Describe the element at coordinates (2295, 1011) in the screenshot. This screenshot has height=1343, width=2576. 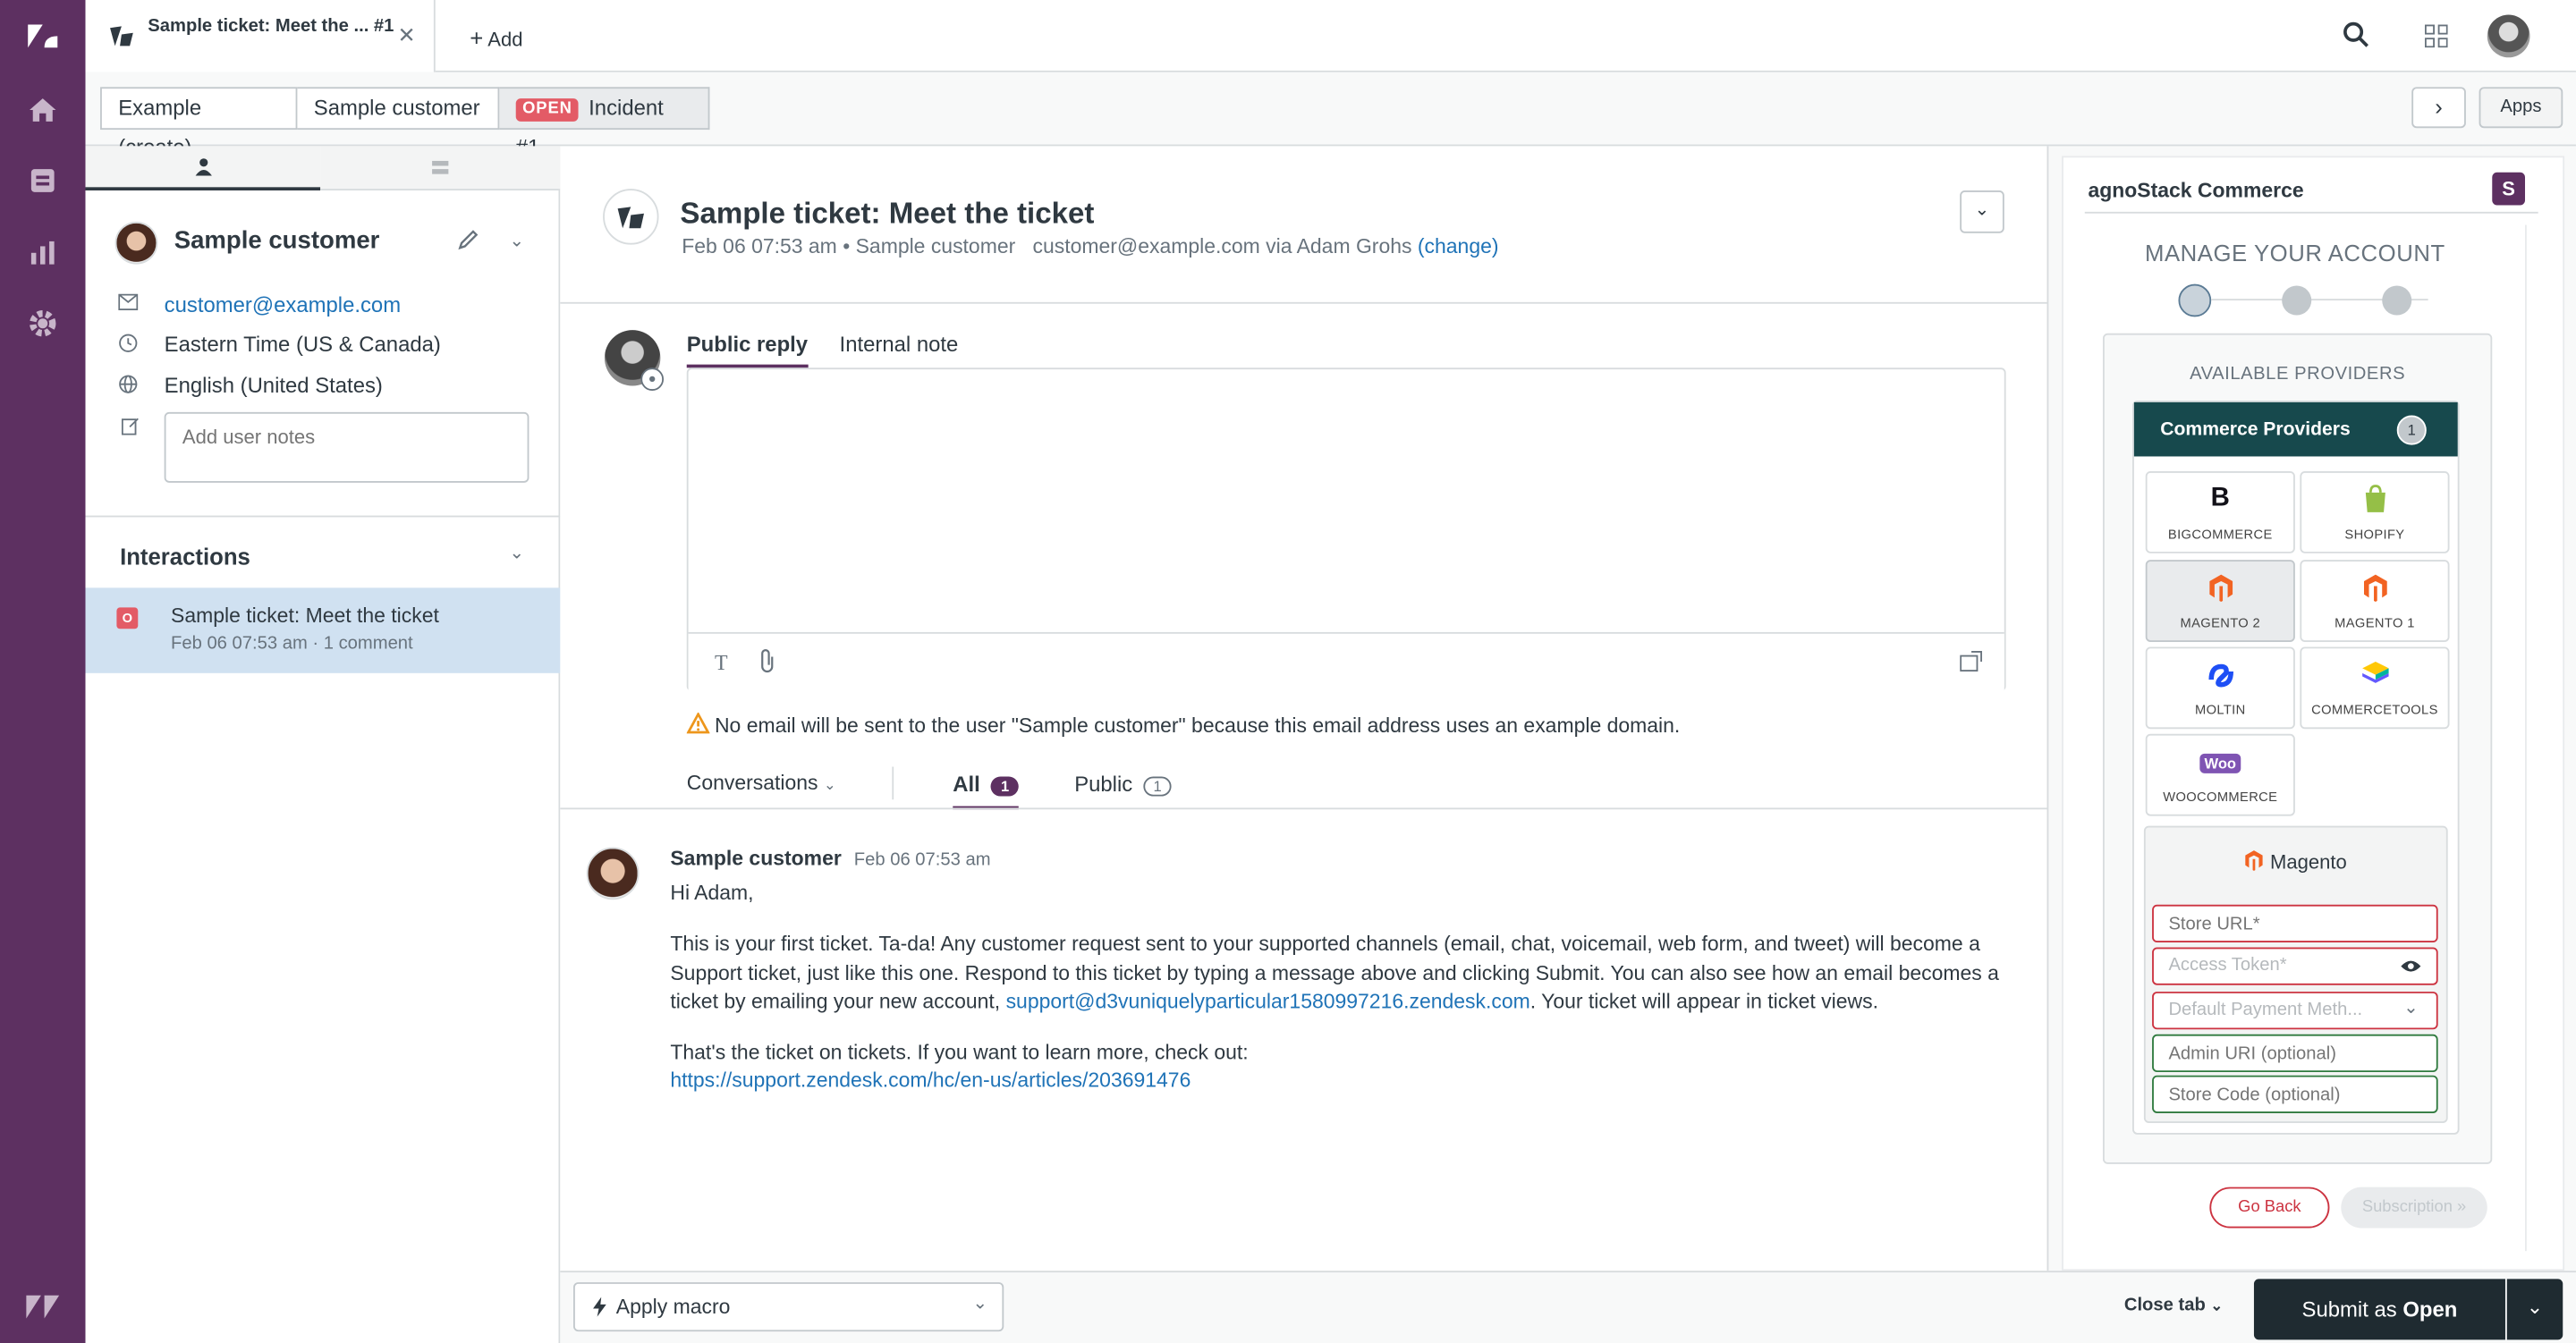
I see `payment-method-select: Default Payment Meth... ⌄` at that location.